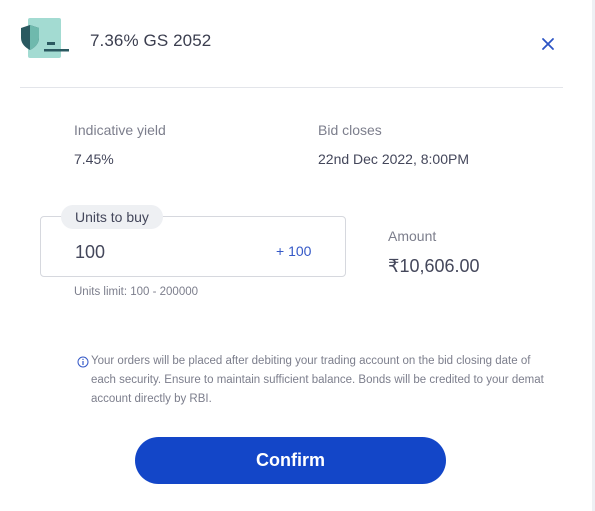  Describe the element at coordinates (350, 130) in the screenshot. I see `bid-closes-label: Bid closes` at that location.